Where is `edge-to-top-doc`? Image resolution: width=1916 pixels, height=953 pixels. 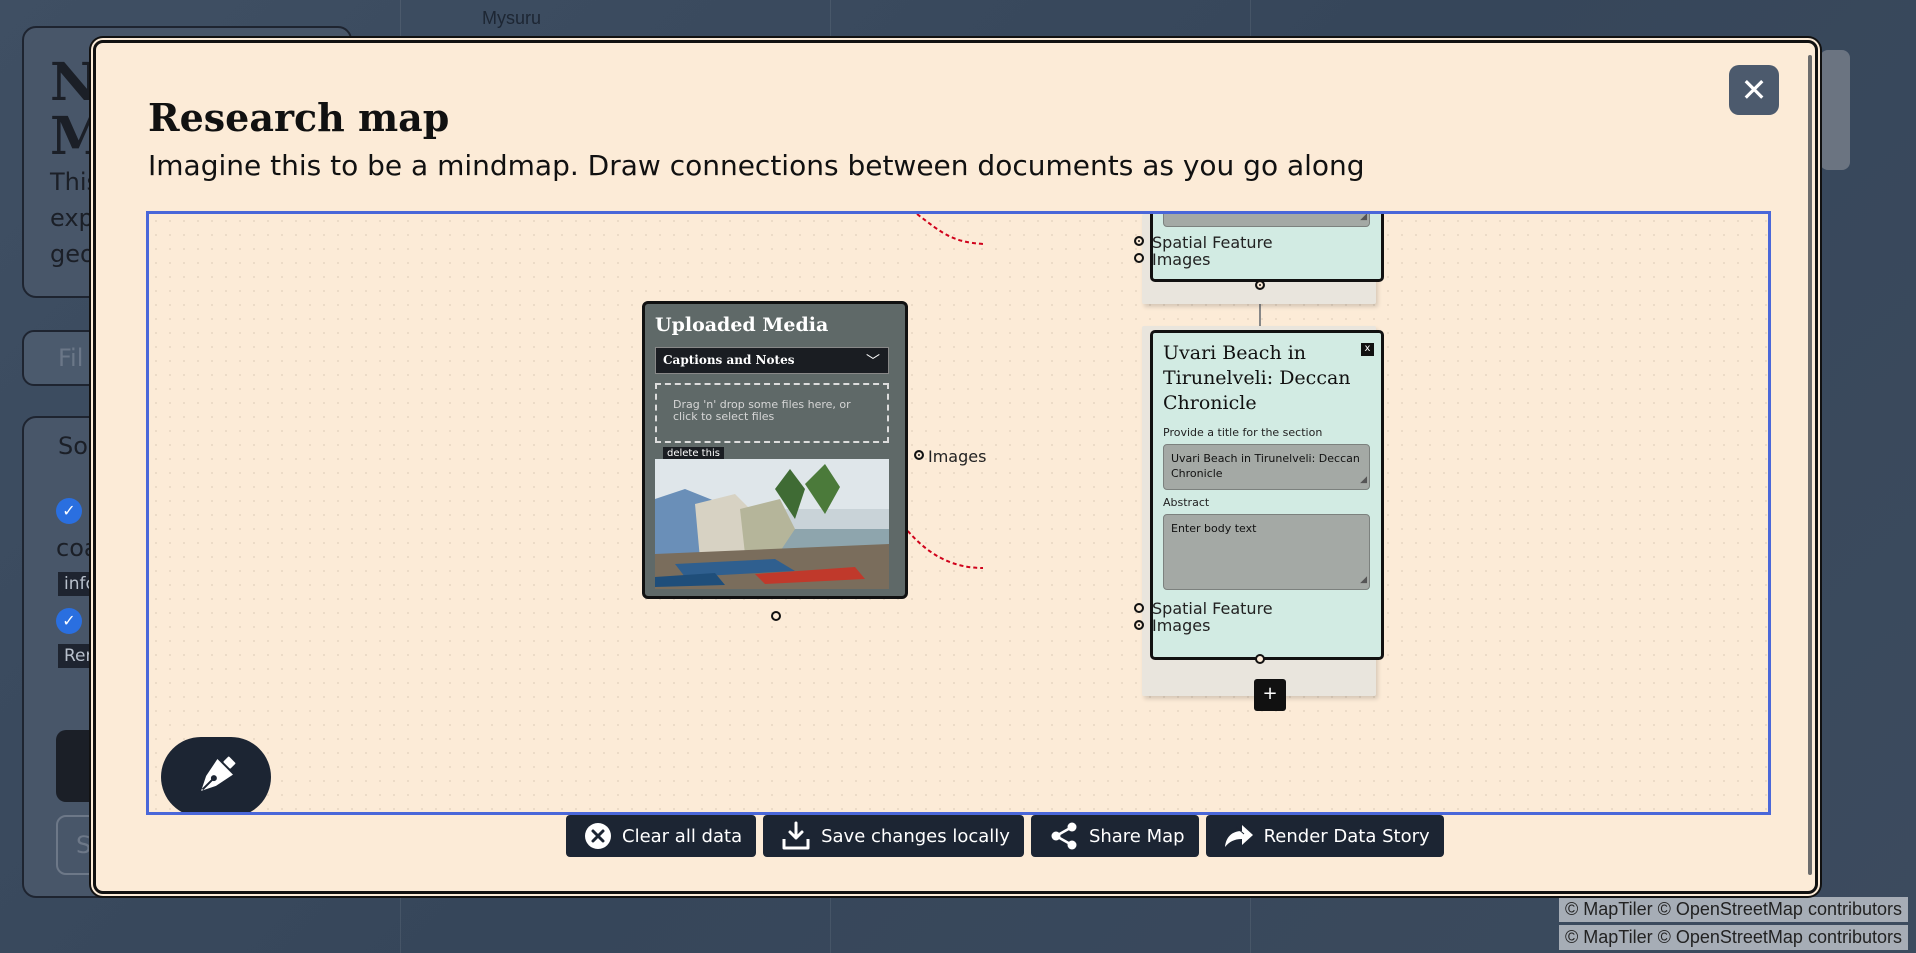
edge-to-top-doc is located at coordinates (950, 229).